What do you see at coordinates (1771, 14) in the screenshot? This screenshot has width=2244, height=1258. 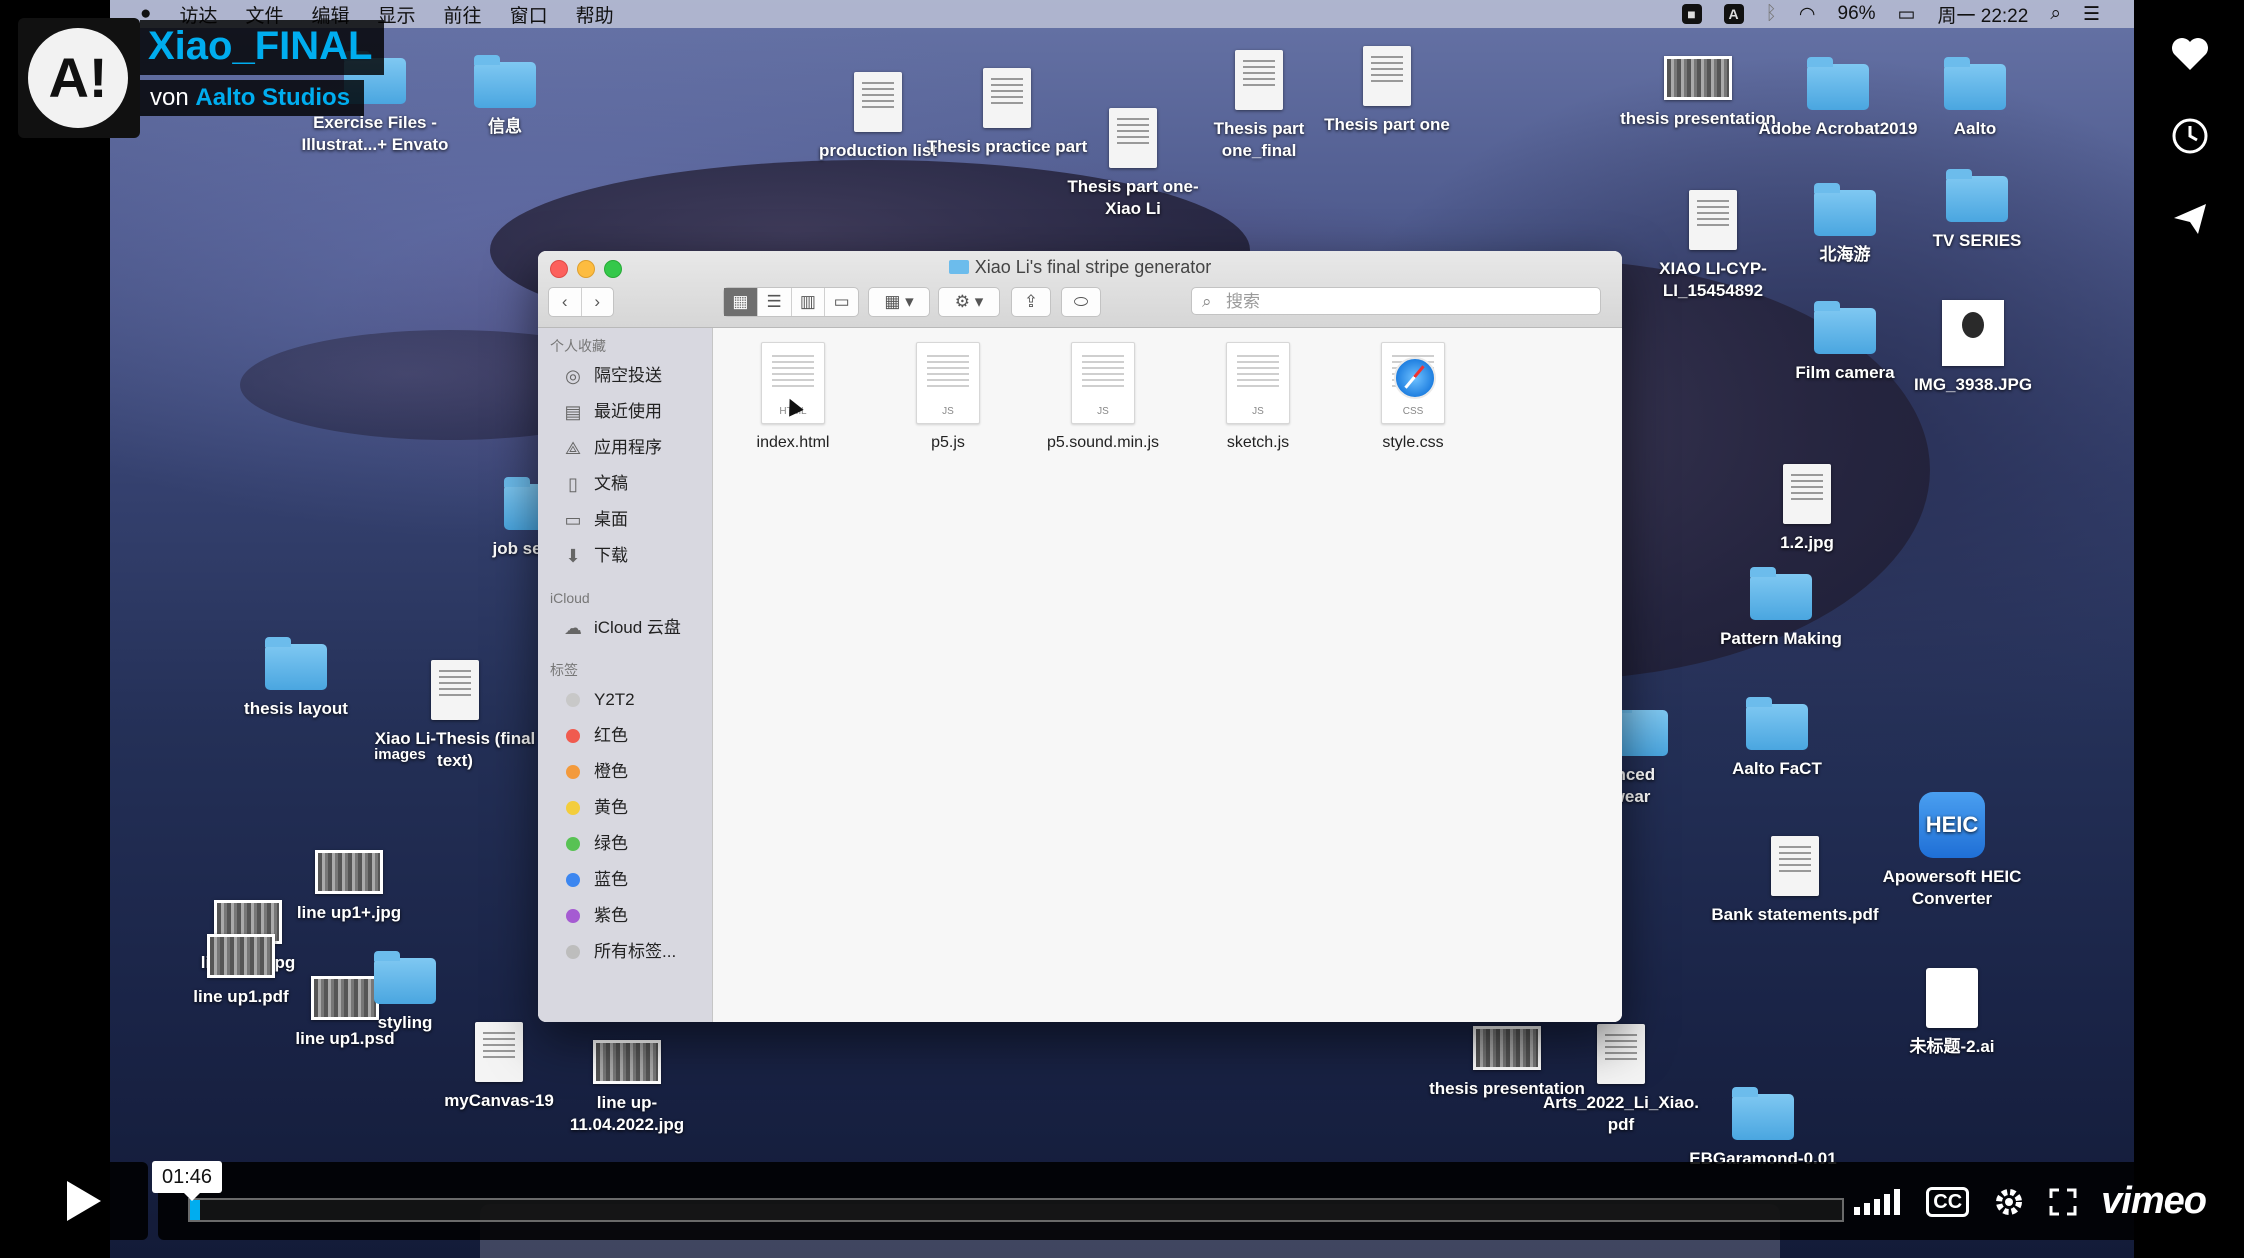 I see `bluetooth-icon: ᛒ` at bounding box center [1771, 14].